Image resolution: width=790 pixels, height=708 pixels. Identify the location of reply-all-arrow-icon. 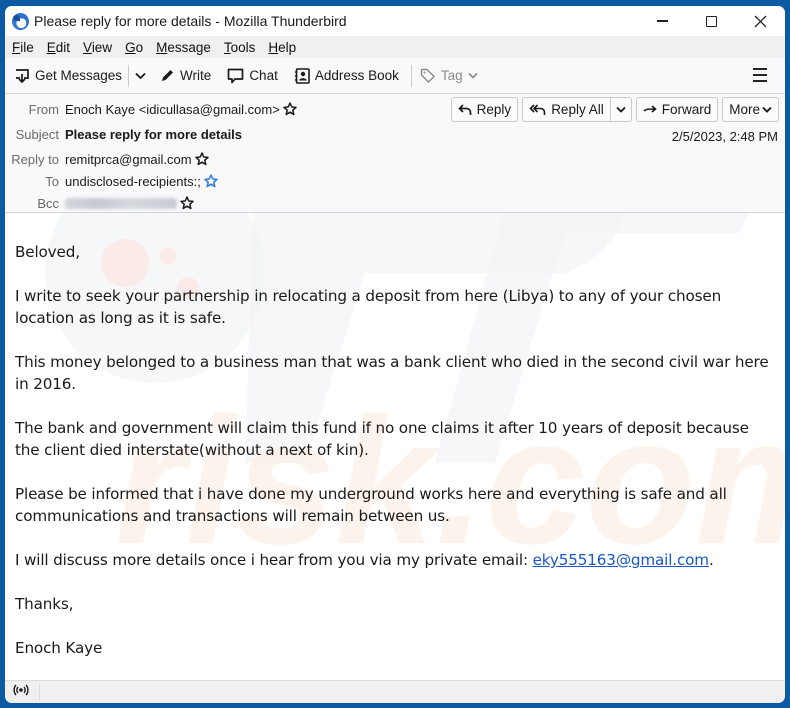
(537, 109).